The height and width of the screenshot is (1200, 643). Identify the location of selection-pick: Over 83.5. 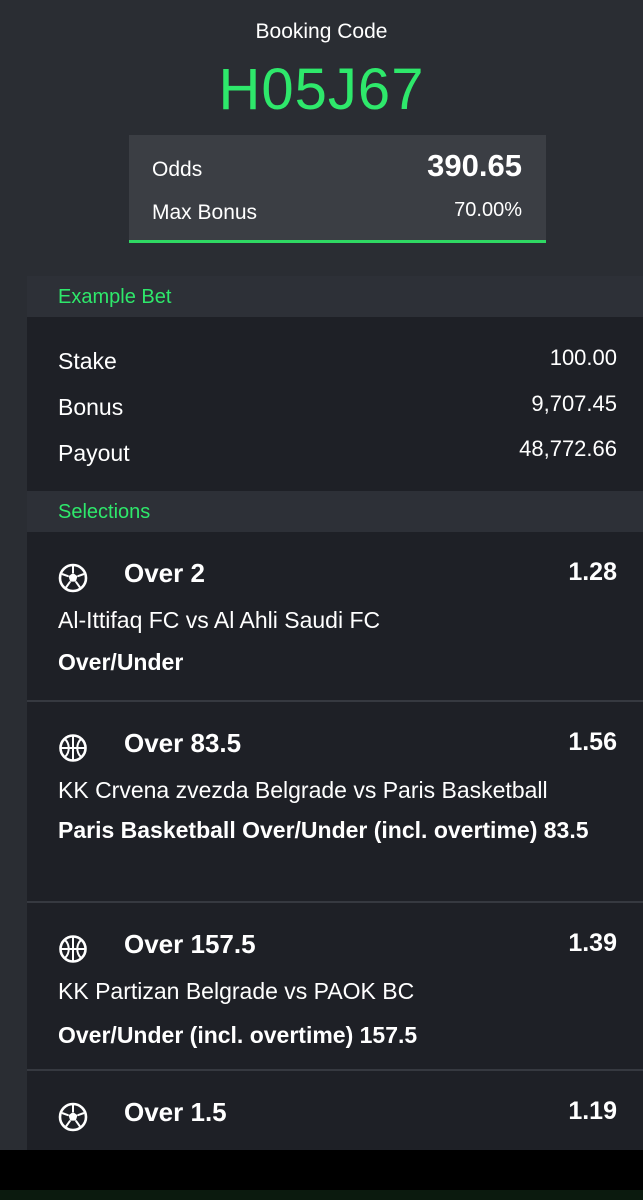
(183, 743).